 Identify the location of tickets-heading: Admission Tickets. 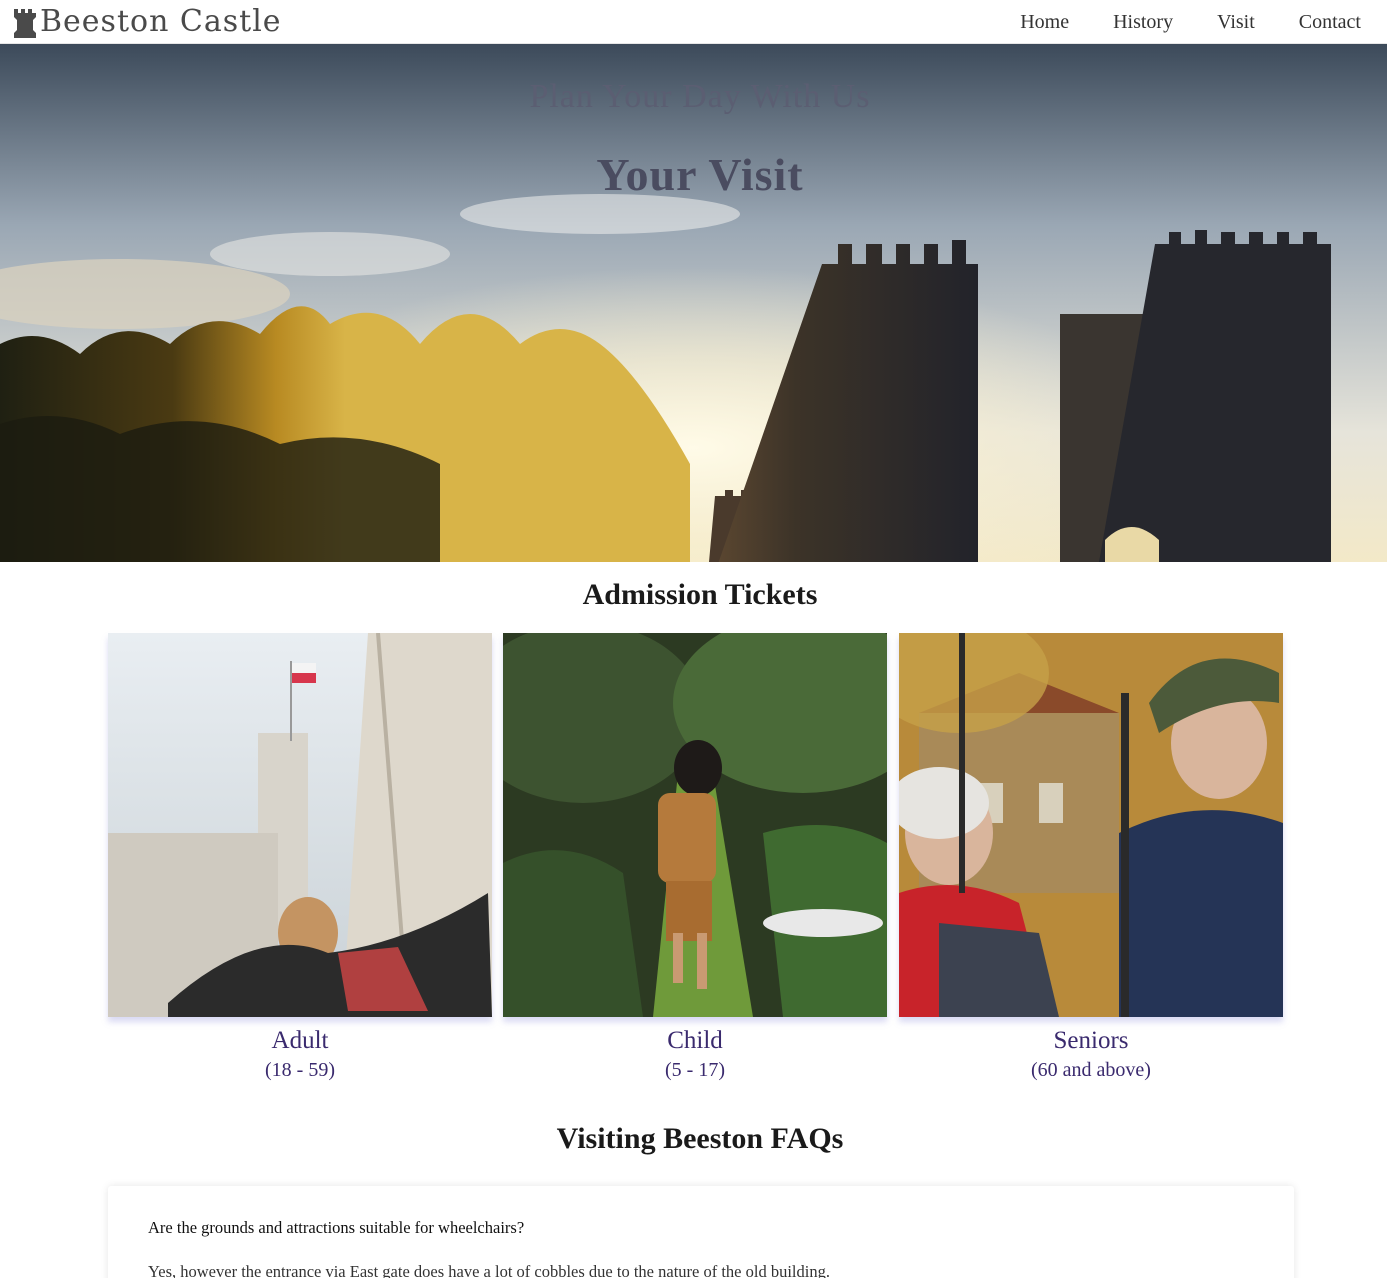
(700, 594).